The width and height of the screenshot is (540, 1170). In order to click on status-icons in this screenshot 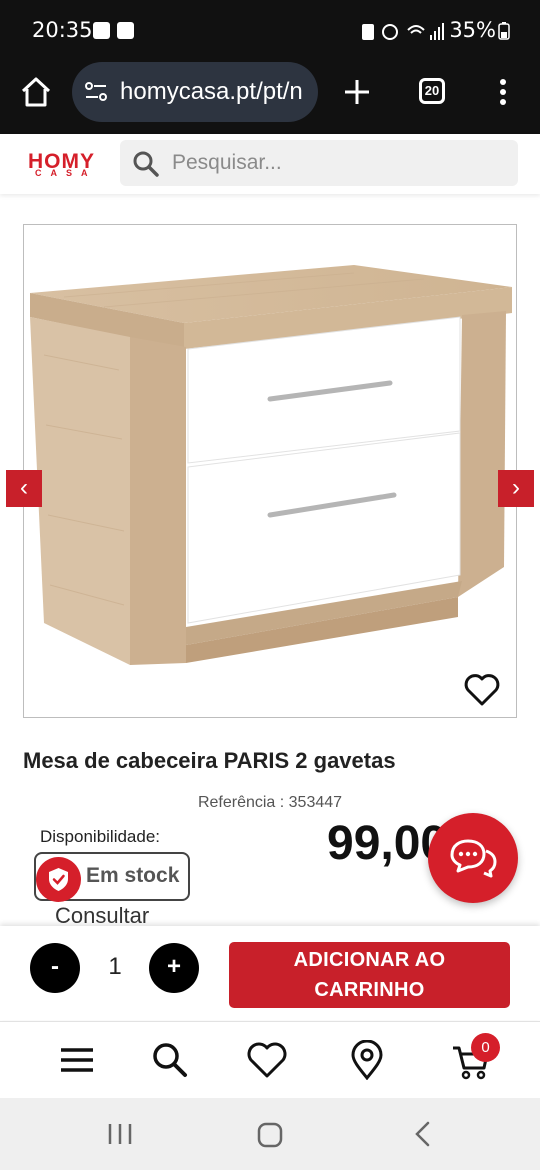, I will do `click(403, 31)`.